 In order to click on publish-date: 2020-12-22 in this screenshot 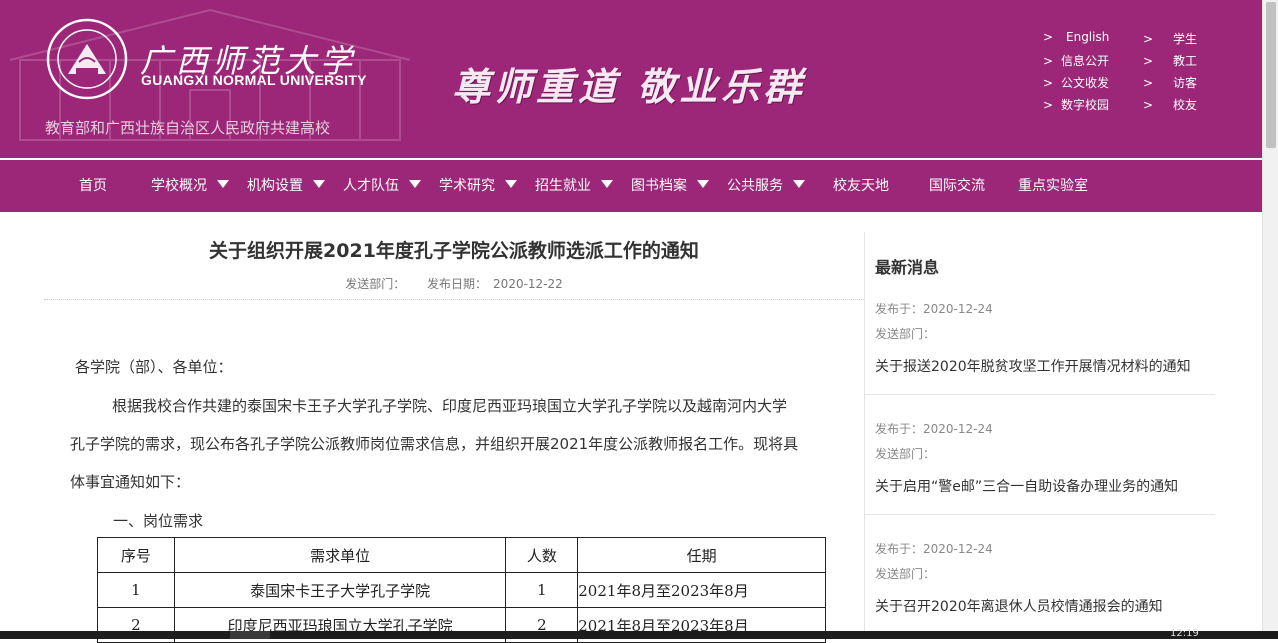, I will do `click(528, 284)`.